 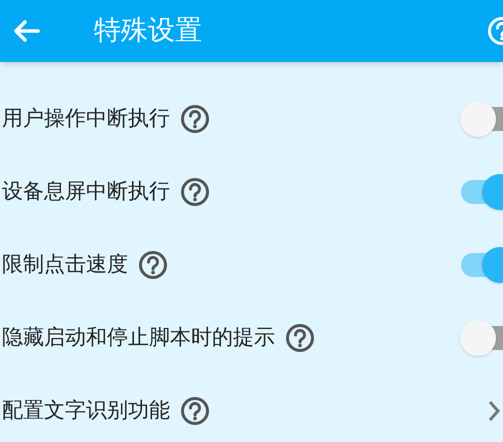 I want to click on setting-label: 配置文字识别功能, so click(x=86, y=410).